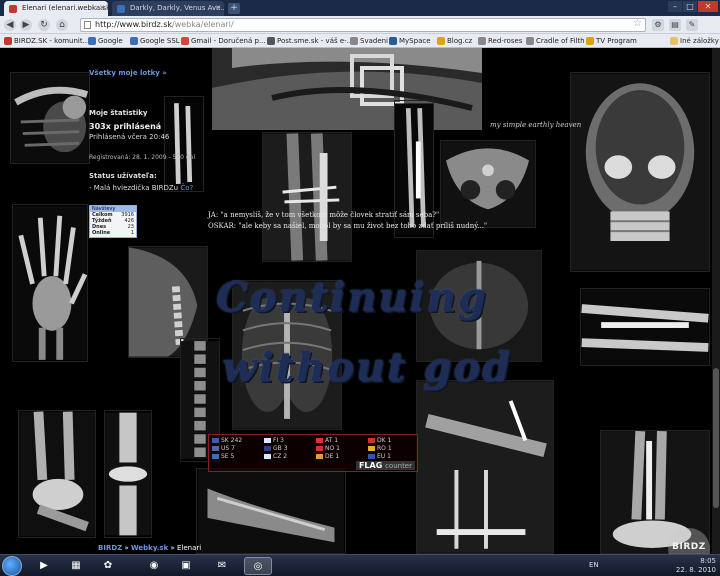 This screenshot has width=720, height=576. What do you see at coordinates (695, 570) in the screenshot?
I see `clock-date: 22. 8. 2010` at bounding box center [695, 570].